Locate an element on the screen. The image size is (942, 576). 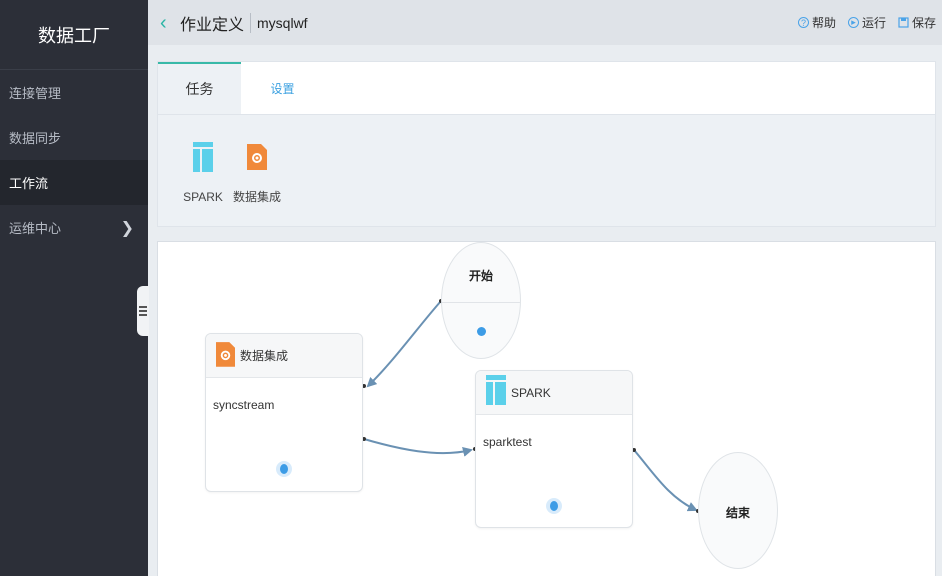
task-node-sparktest: SPARK sparktest is located at coordinates (554, 449).